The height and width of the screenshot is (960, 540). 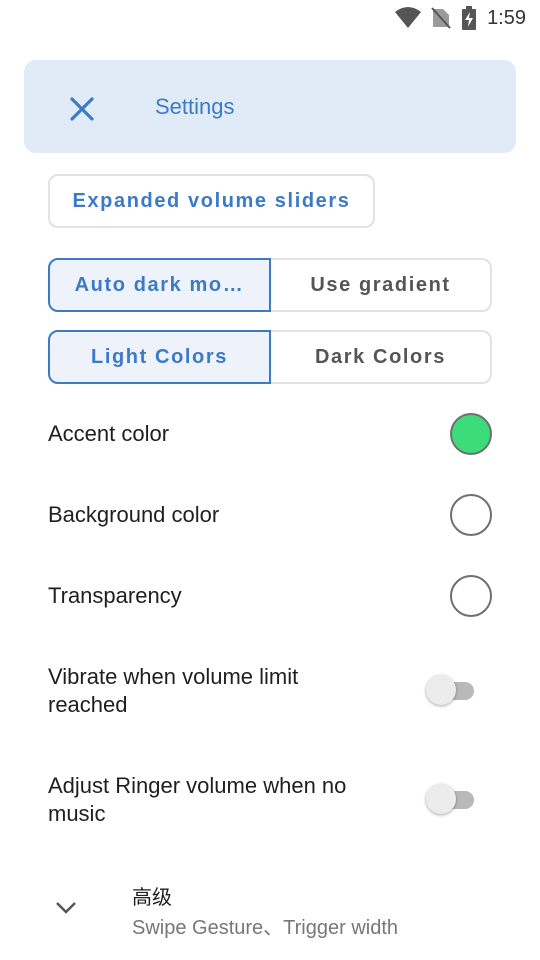 I want to click on transparency-label: Transparency, so click(x=115, y=595).